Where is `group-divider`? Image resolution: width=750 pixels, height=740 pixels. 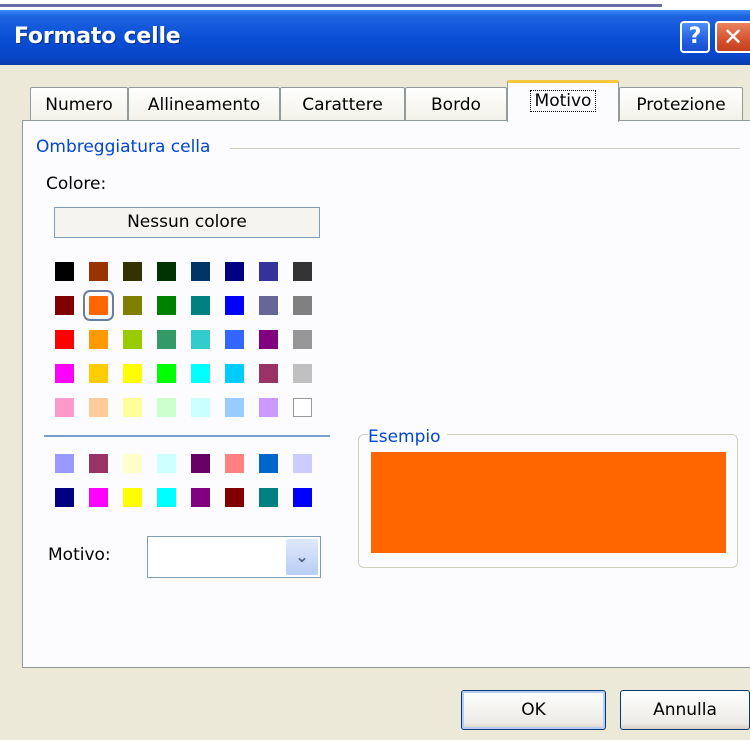 group-divider is located at coordinates (485, 148).